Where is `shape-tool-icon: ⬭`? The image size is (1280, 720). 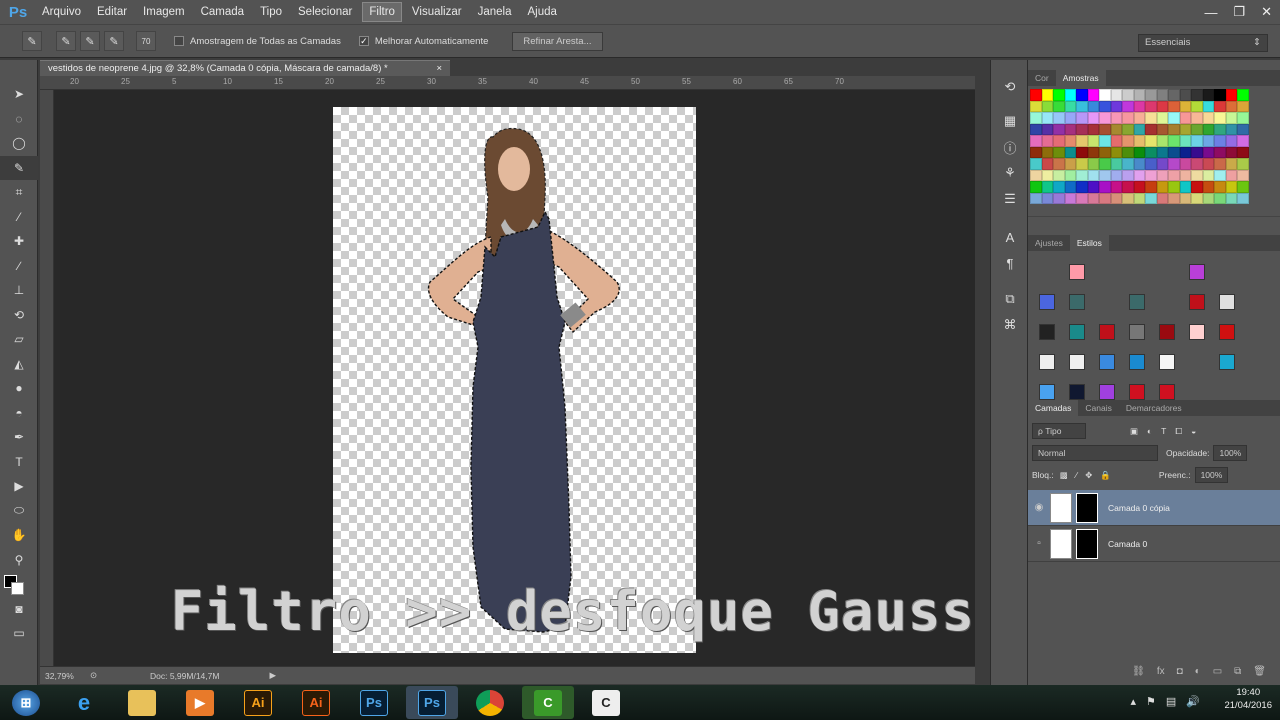 shape-tool-icon: ⬭ is located at coordinates (19, 511).